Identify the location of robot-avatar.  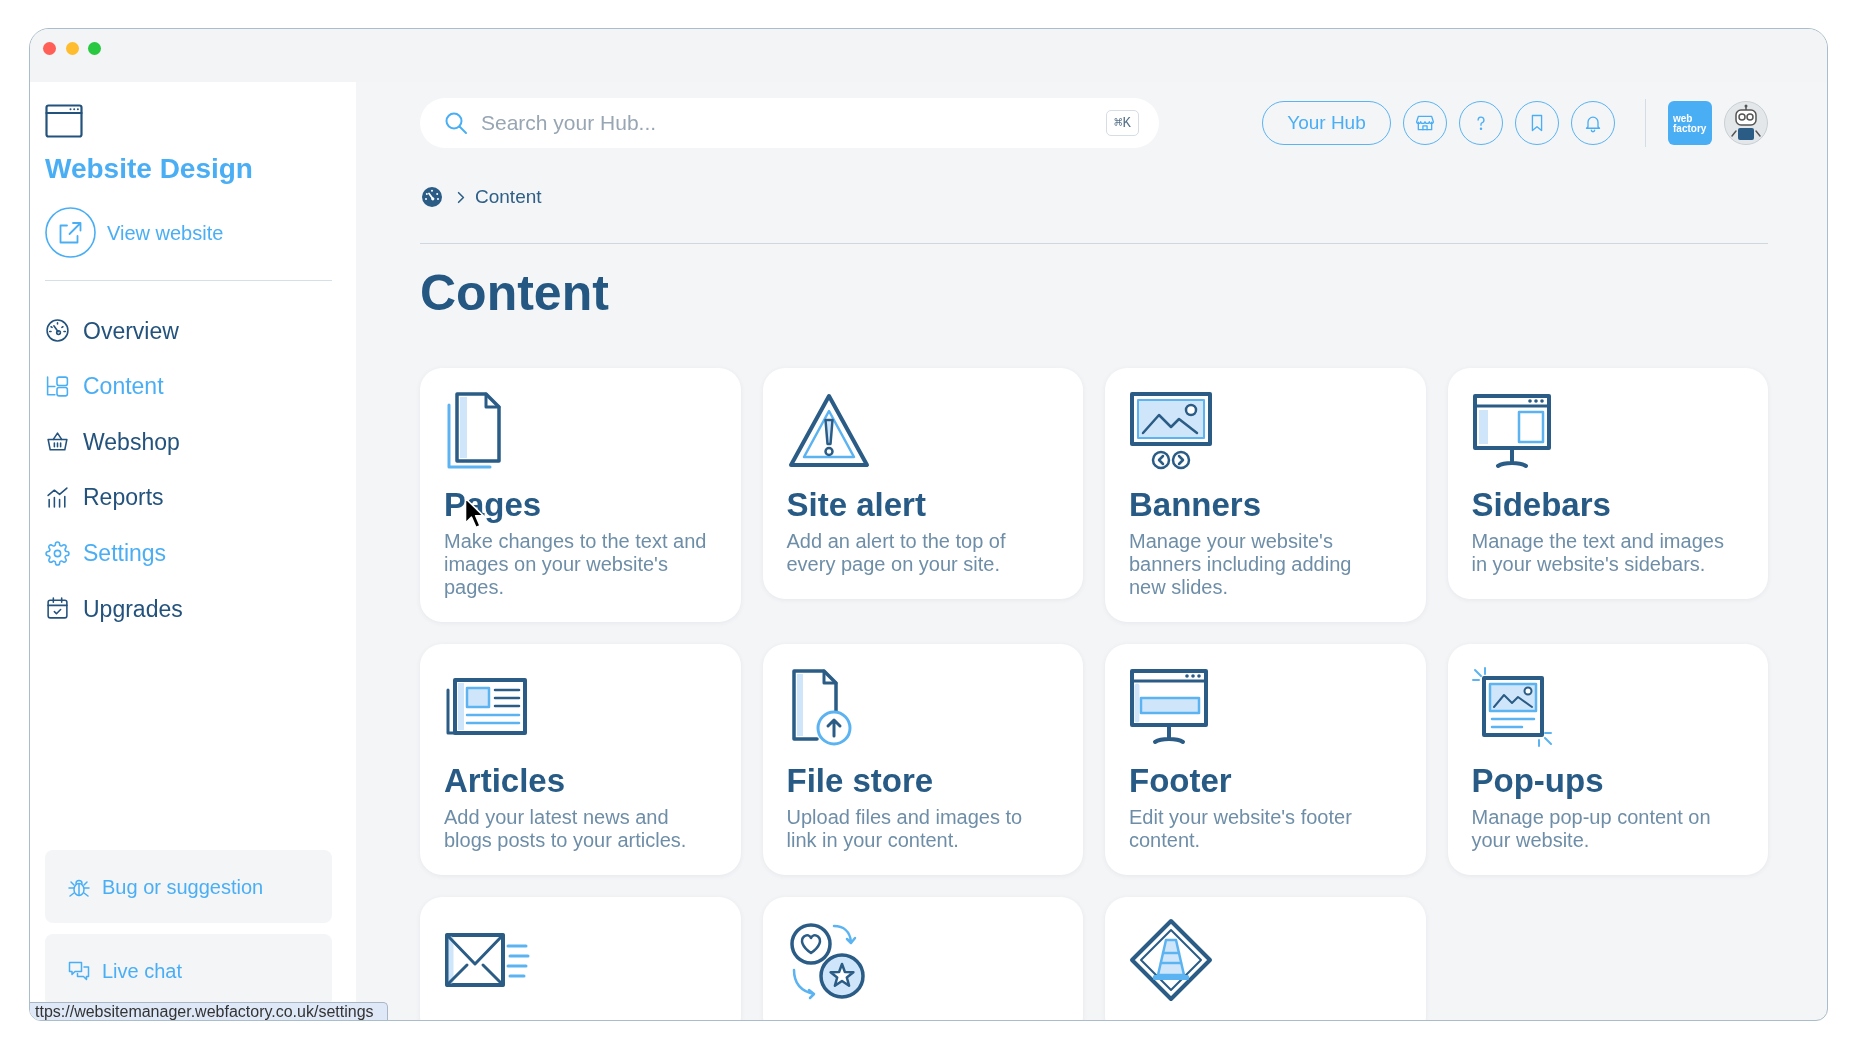
(1746, 123).